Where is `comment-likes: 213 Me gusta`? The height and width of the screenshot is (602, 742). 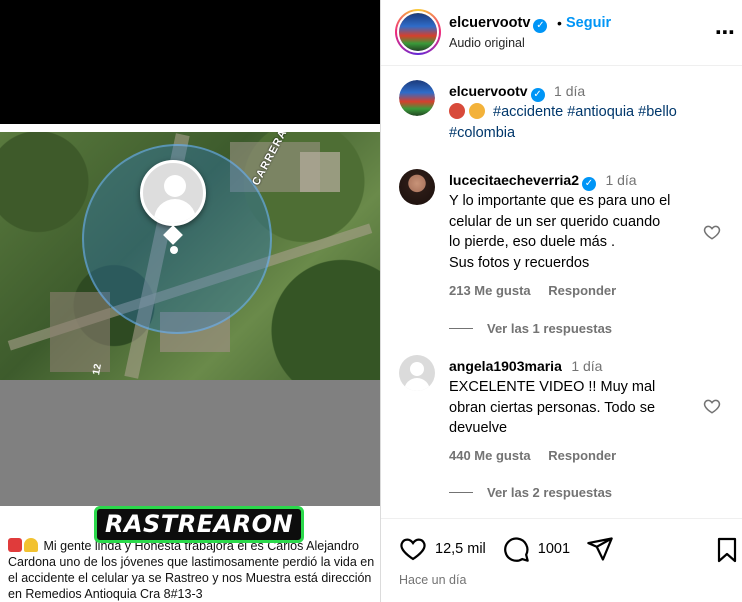
comment-likes: 213 Me gusta is located at coordinates (490, 290).